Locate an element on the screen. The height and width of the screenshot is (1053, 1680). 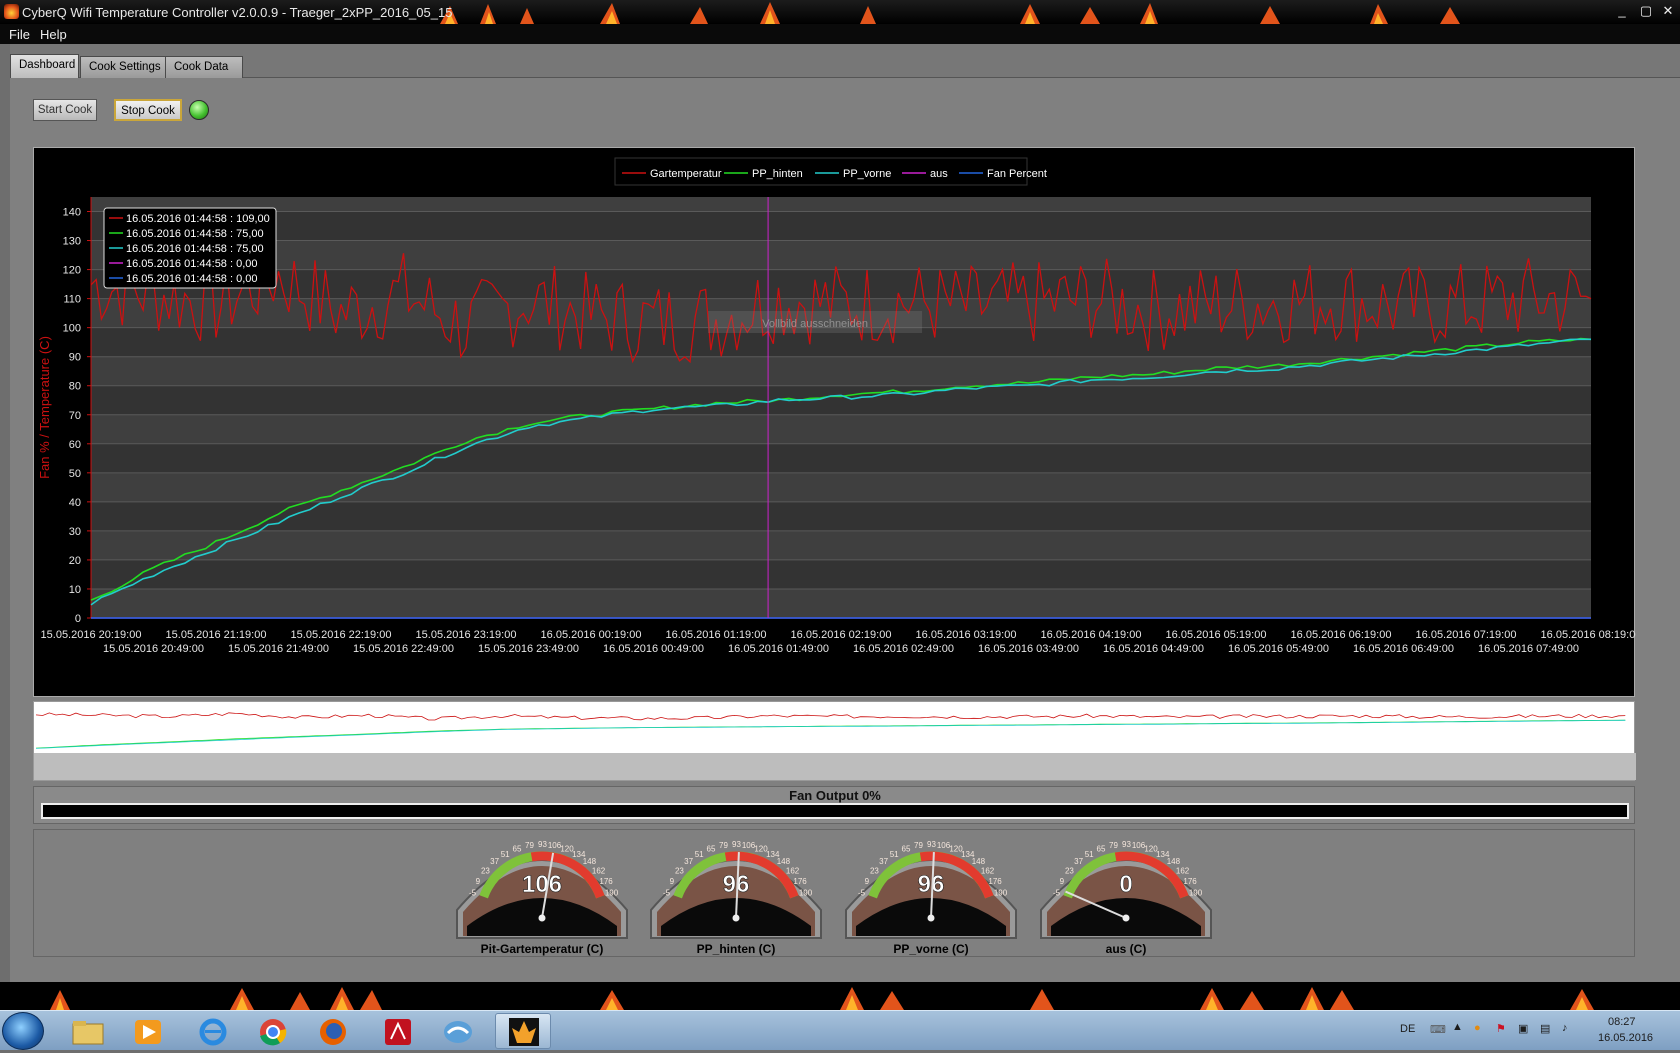
volume-icon: ♪ is located at coordinates (1565, 1028).